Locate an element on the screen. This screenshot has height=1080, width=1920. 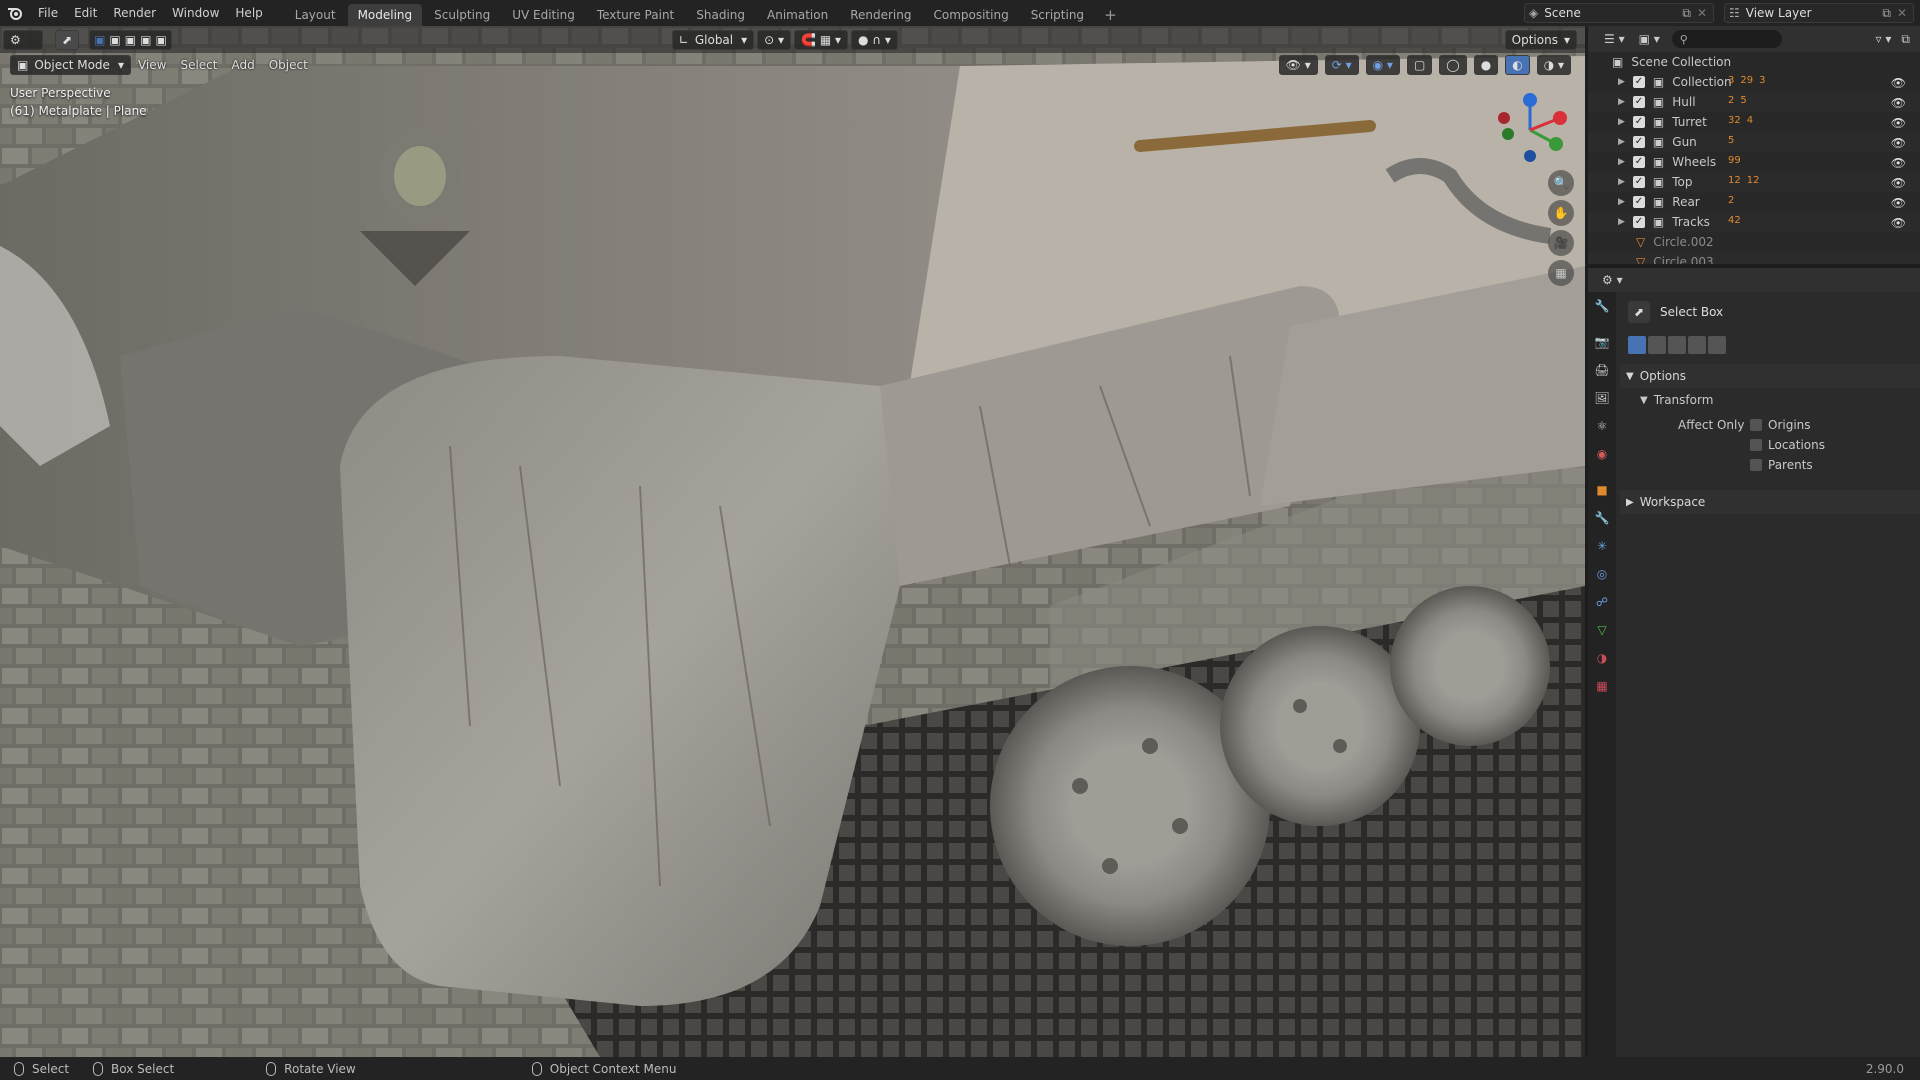
snap-toggle-button: 🧲 ▦ ▾ is located at coordinates (821, 39).